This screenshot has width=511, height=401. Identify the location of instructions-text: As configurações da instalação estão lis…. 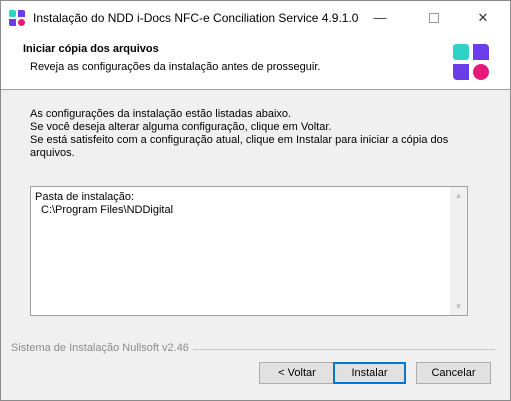
(255, 134).